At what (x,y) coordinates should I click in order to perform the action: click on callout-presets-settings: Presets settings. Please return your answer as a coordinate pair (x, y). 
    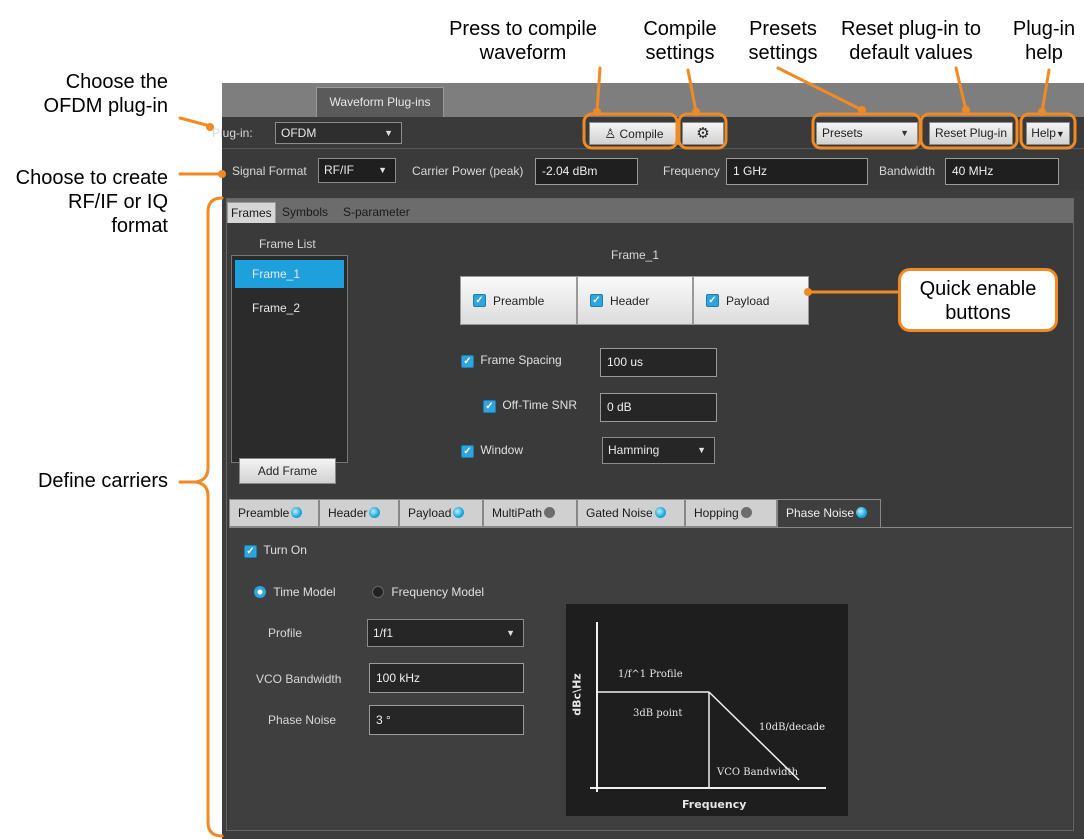
    Looking at the image, I should click on (783, 41).